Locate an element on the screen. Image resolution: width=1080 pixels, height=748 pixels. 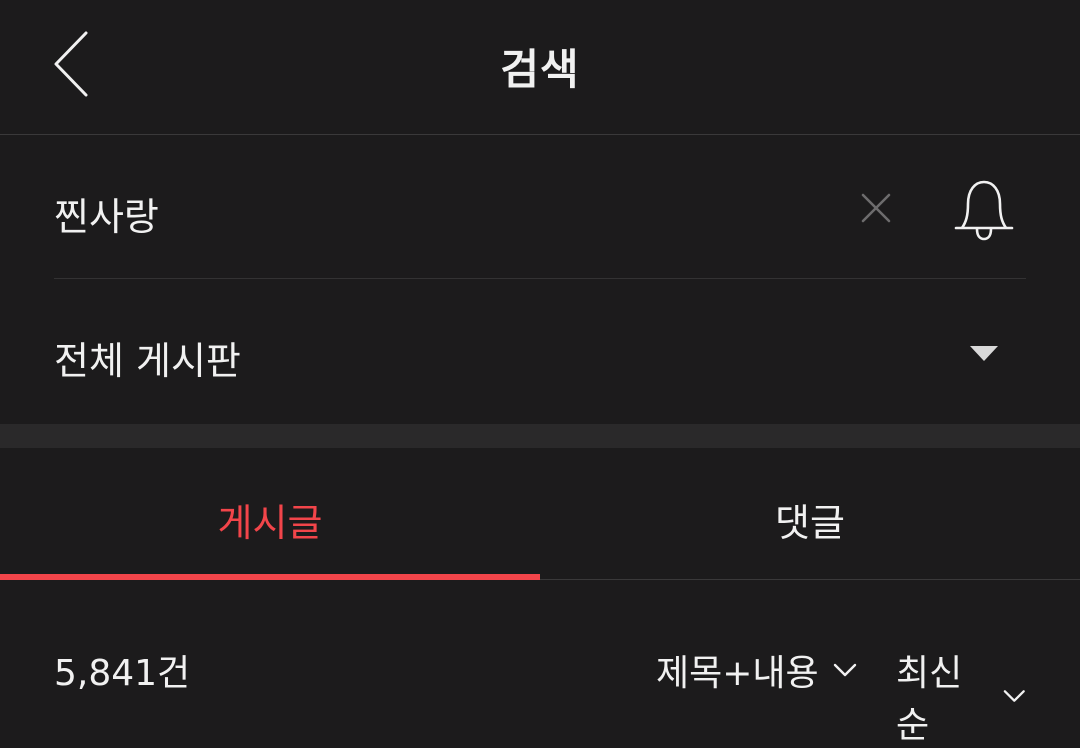
board-select-value: 전체 게시판 is located at coordinates (147, 361).